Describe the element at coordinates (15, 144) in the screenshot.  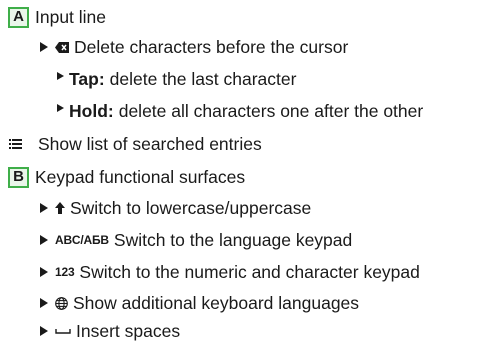
I see `list-icon` at that location.